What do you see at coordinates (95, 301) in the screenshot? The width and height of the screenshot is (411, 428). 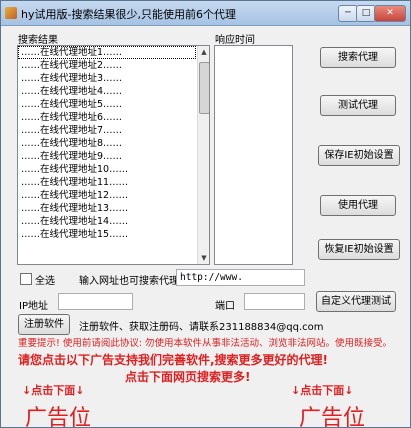 I see `ip-input` at bounding box center [95, 301].